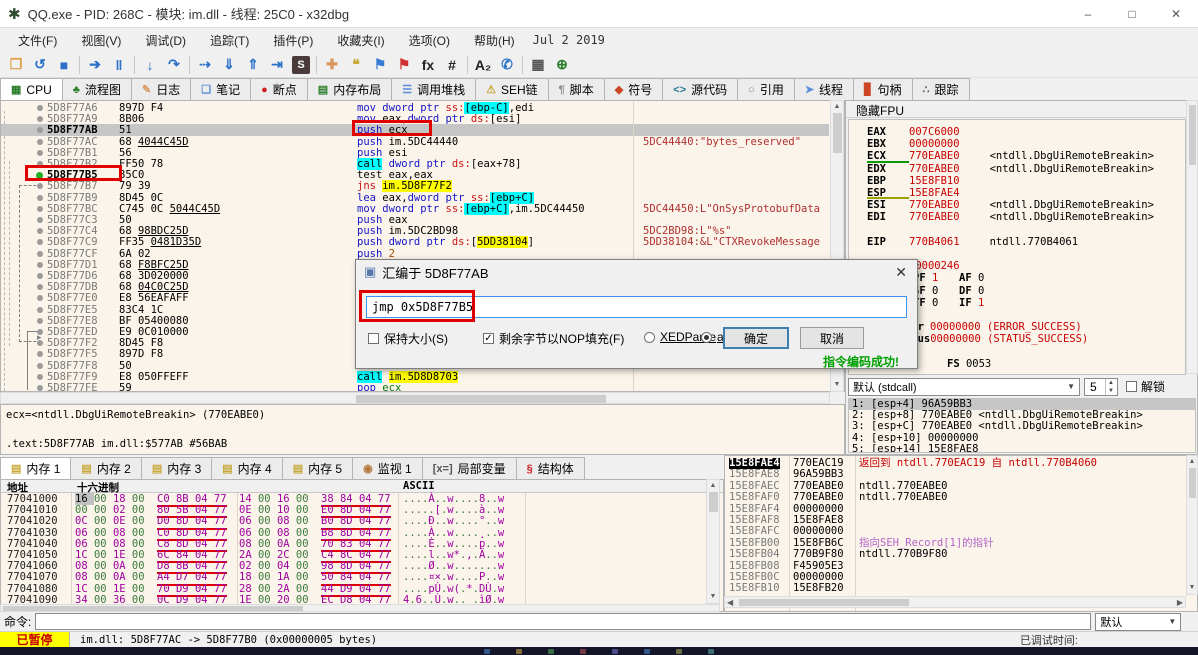 This screenshot has height=655, width=1198. Describe the element at coordinates (936, 303) in the screenshot. I see `flag-tf: TF 0` at that location.